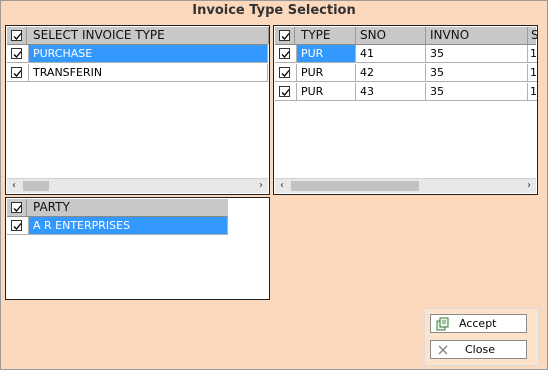  Describe the element at coordinates (128, 207) in the screenshot. I see `header-party: PARTY` at that location.